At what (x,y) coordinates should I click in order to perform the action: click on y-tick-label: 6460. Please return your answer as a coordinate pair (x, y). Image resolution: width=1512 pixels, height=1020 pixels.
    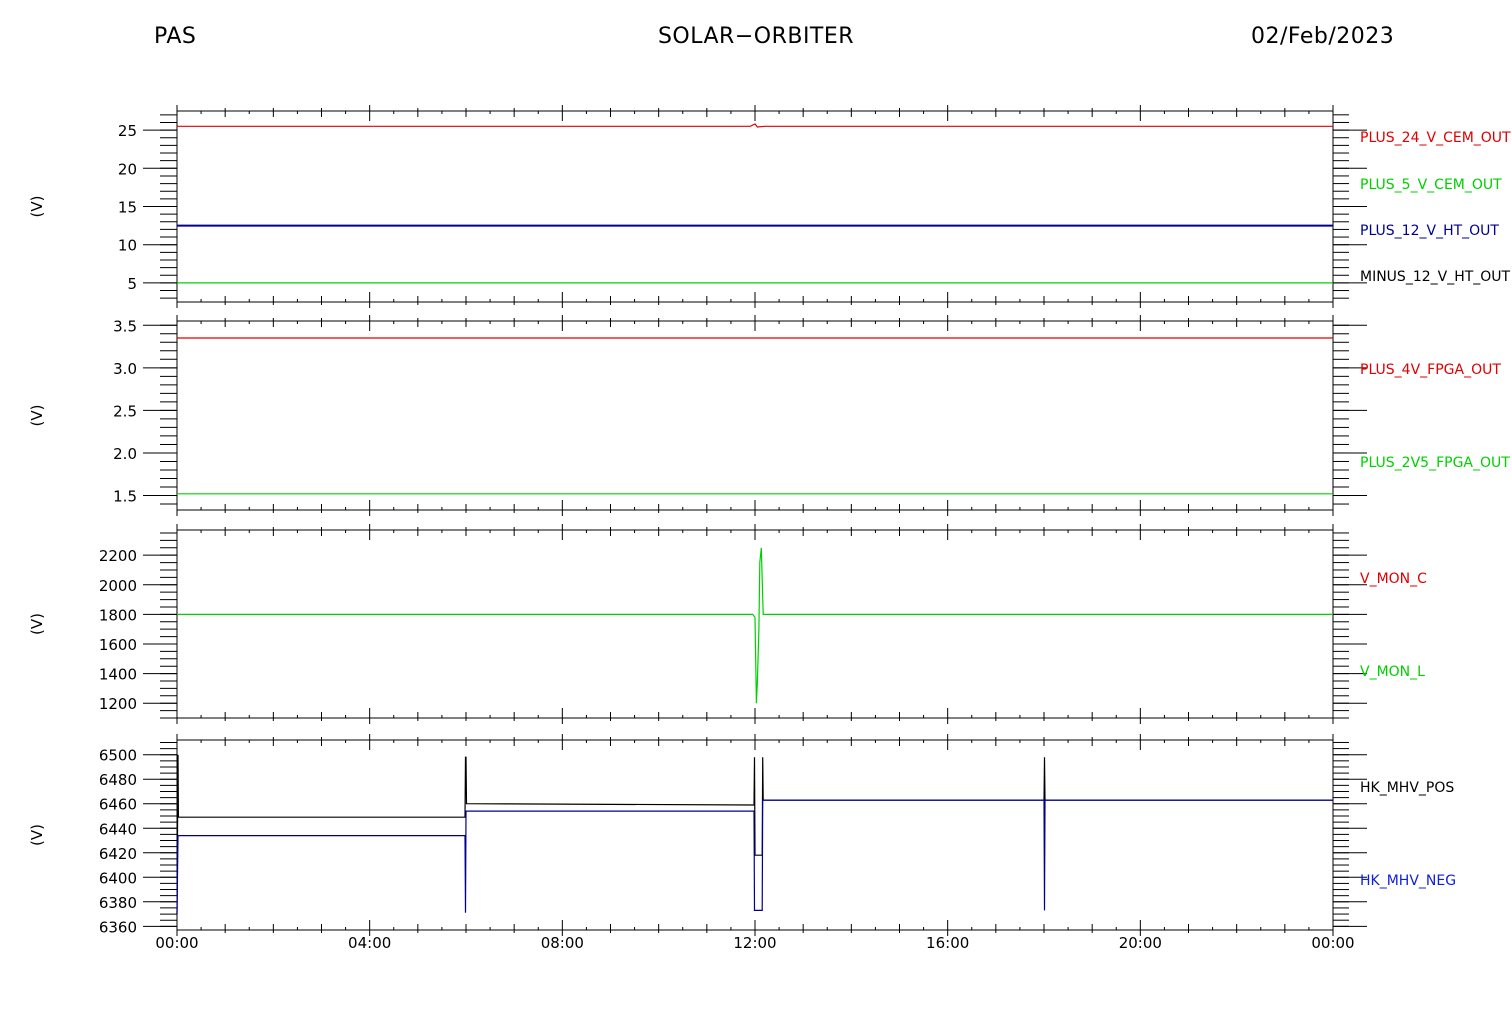
    Looking at the image, I should click on (118, 805).